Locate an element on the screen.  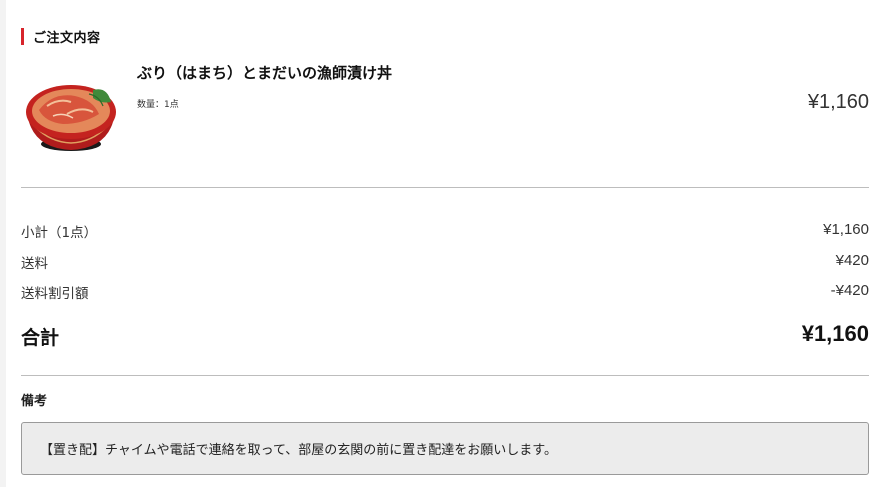
item-name: ぶり（はまち）とまだいの漁師漬け丼 is located at coordinates (265, 73).